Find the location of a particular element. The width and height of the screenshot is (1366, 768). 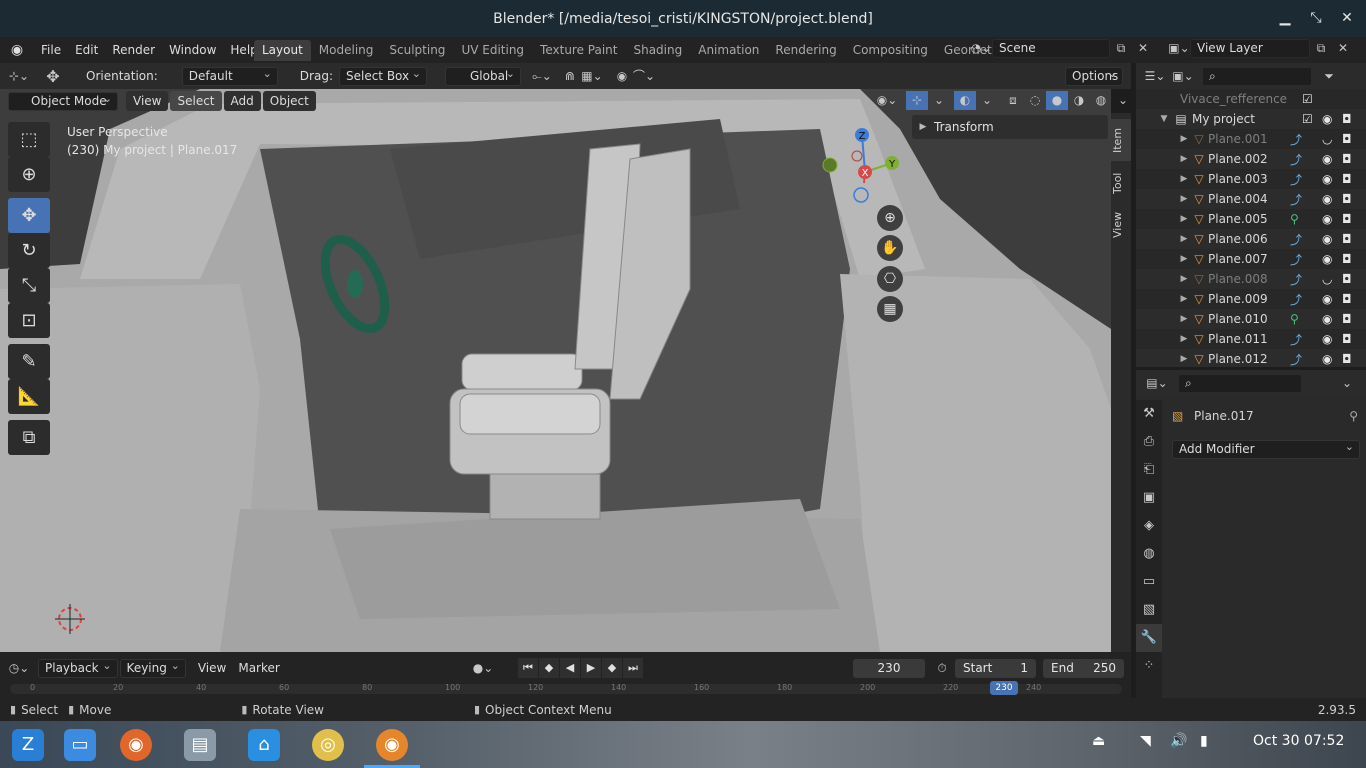

object-properties-icon: ▧ is located at coordinates (1149, 610).